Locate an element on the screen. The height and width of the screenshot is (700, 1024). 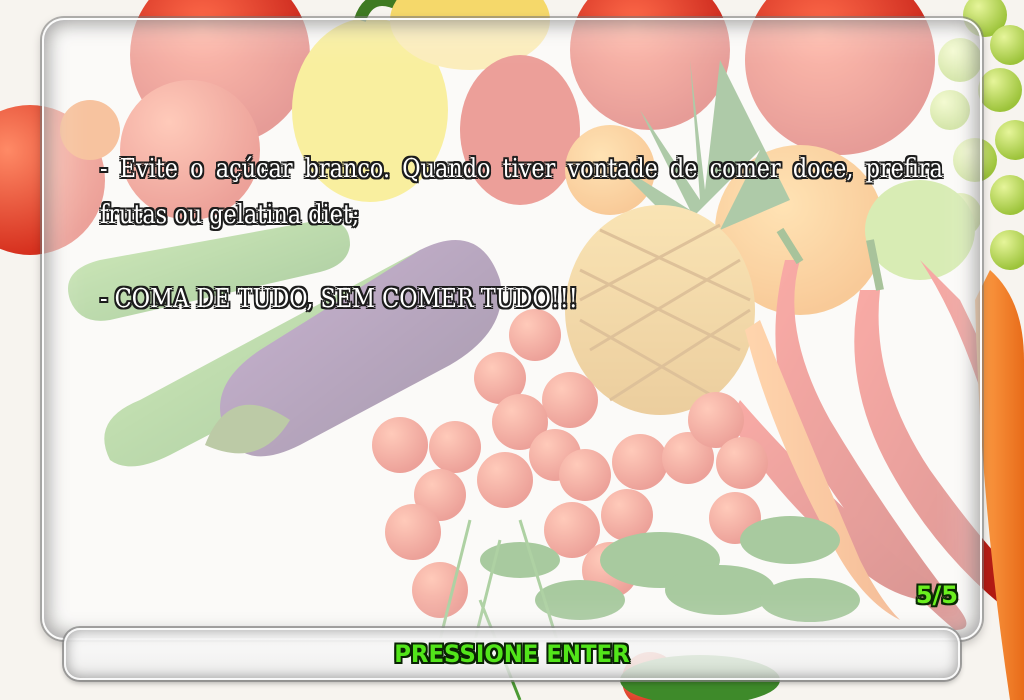
continue-button: PRESSIONE ENTER is located at coordinates (512, 654).